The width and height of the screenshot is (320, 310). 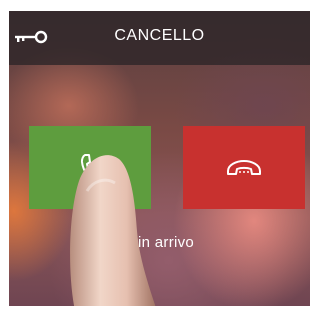 I want to click on answer-call-button, so click(x=90, y=167).